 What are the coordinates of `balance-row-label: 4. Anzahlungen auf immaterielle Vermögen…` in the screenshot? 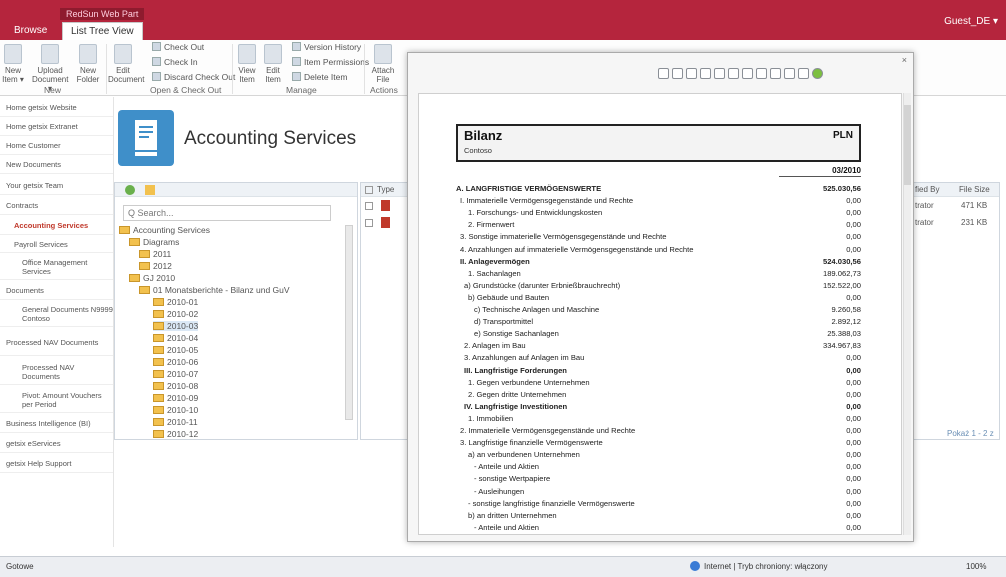 It's located at (577, 249).